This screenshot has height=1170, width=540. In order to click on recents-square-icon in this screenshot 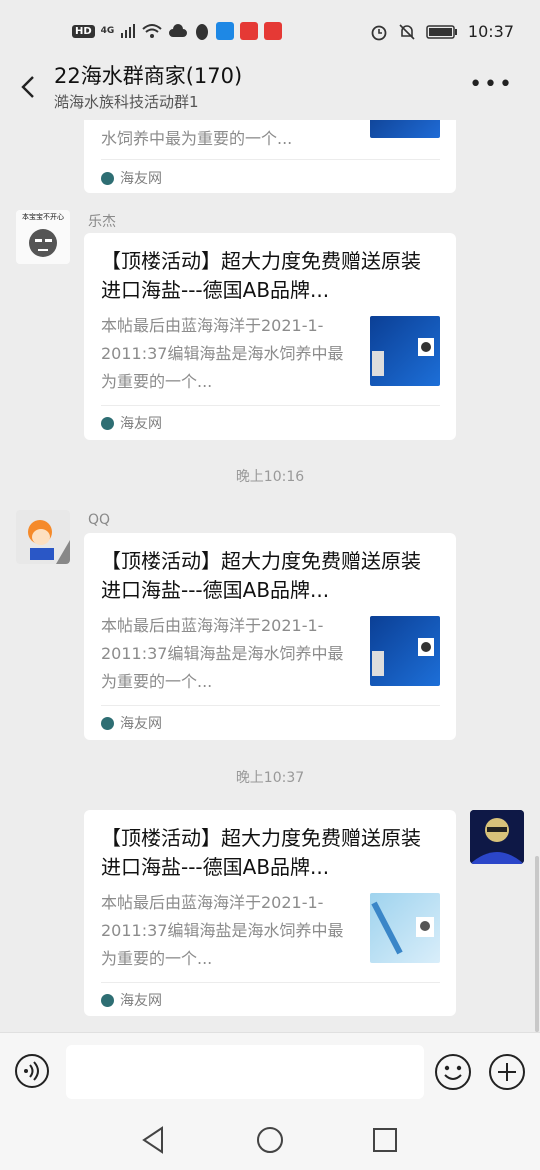, I will do `click(385, 1140)`.